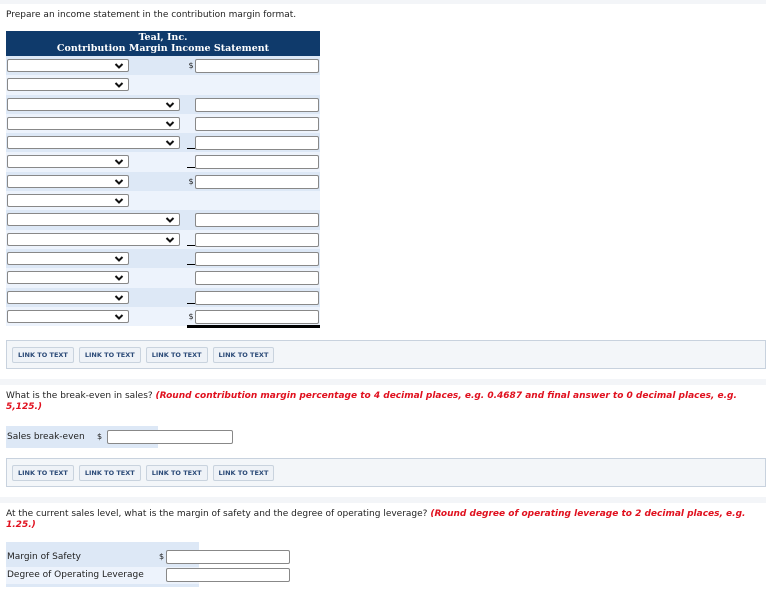 The width and height of the screenshot is (766, 595). What do you see at coordinates (228, 575) in the screenshot?
I see `operating-leverage-input` at bounding box center [228, 575].